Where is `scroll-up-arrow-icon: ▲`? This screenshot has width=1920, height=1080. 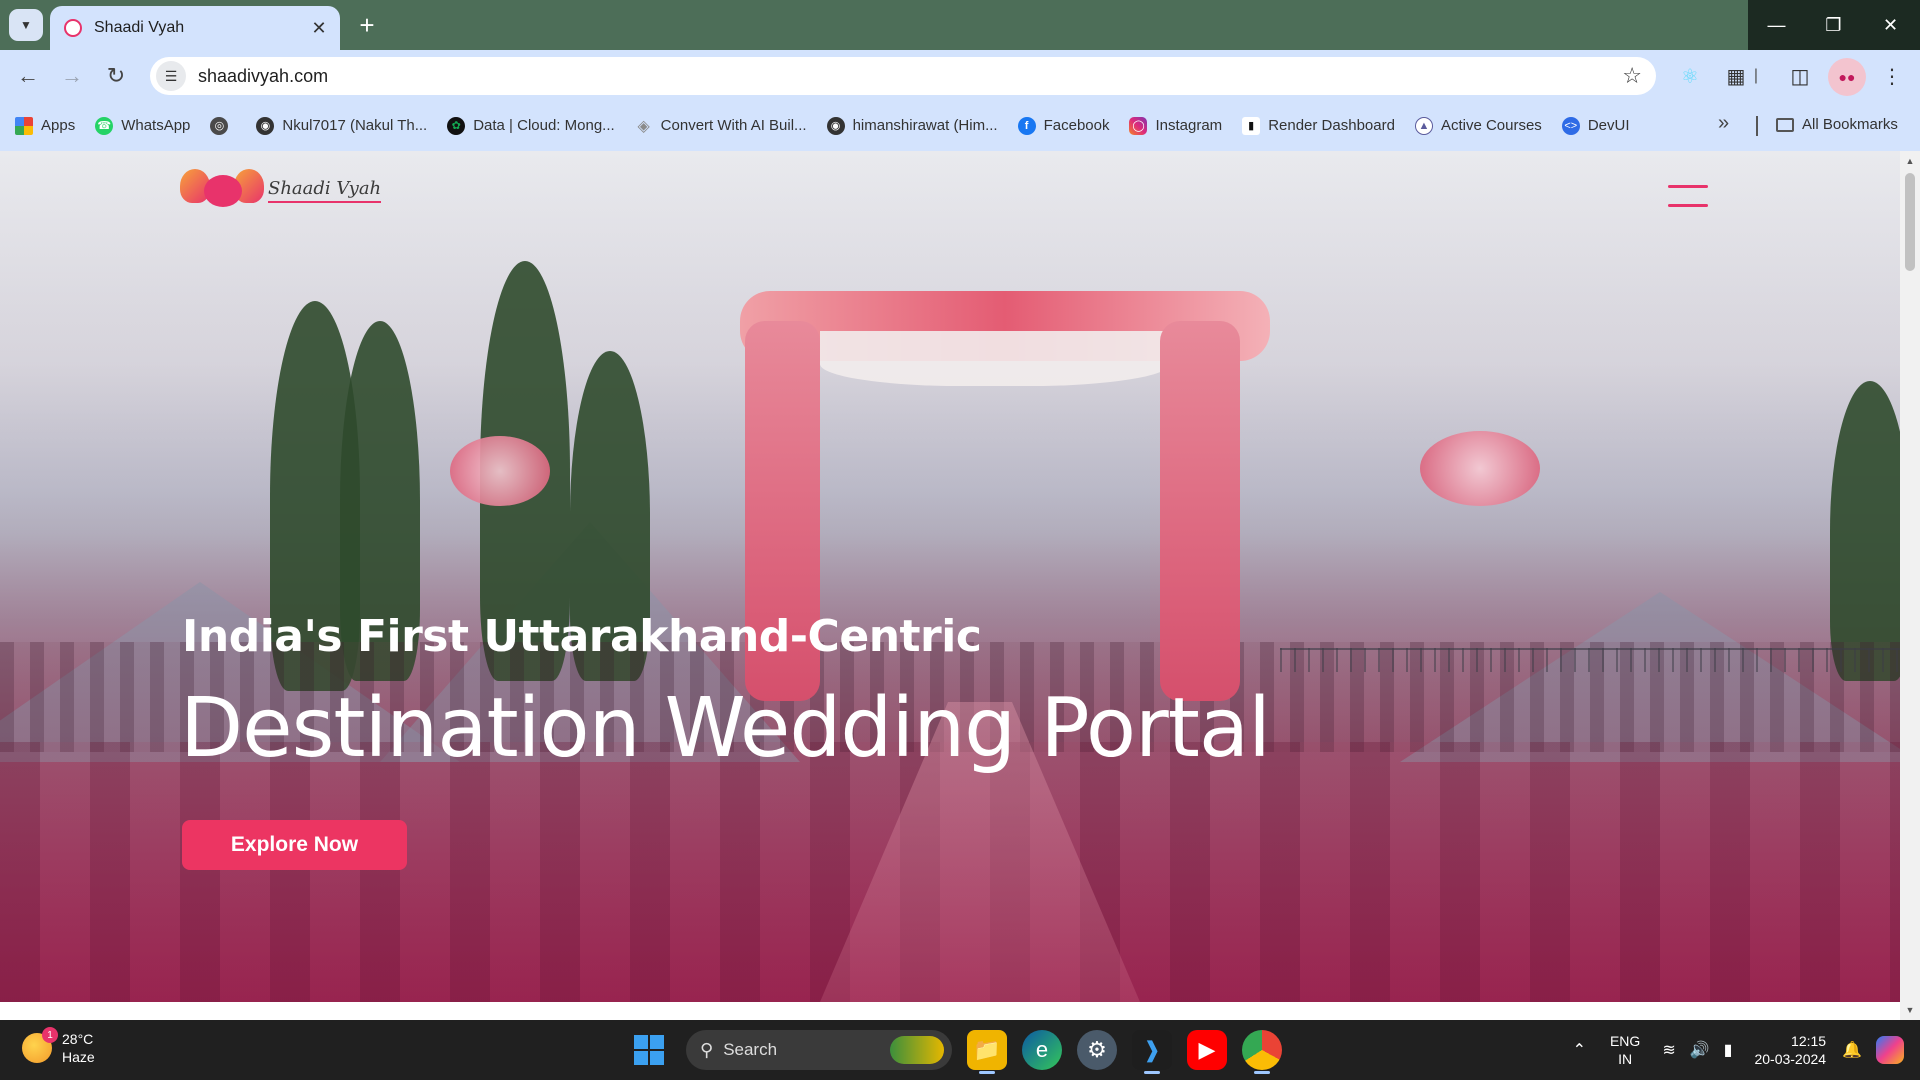 scroll-up-arrow-icon: ▲ is located at coordinates (1910, 161).